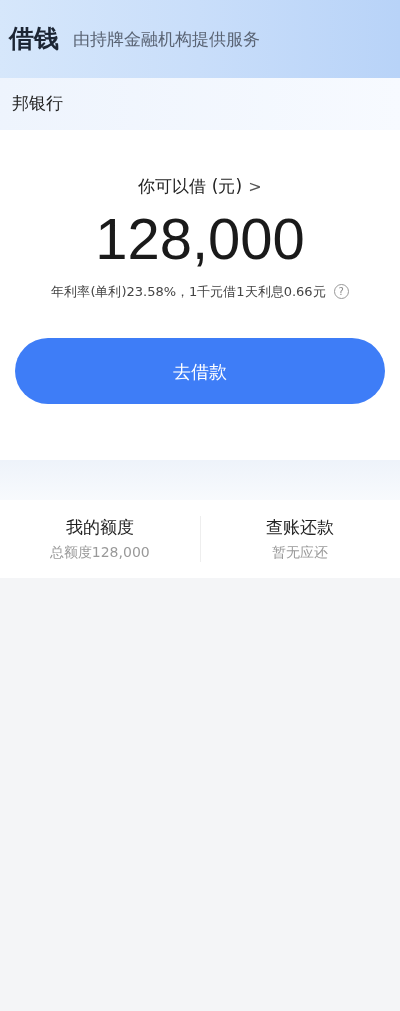 The width and height of the screenshot is (400, 1011). I want to click on borrow-button: 去借款, so click(200, 371).